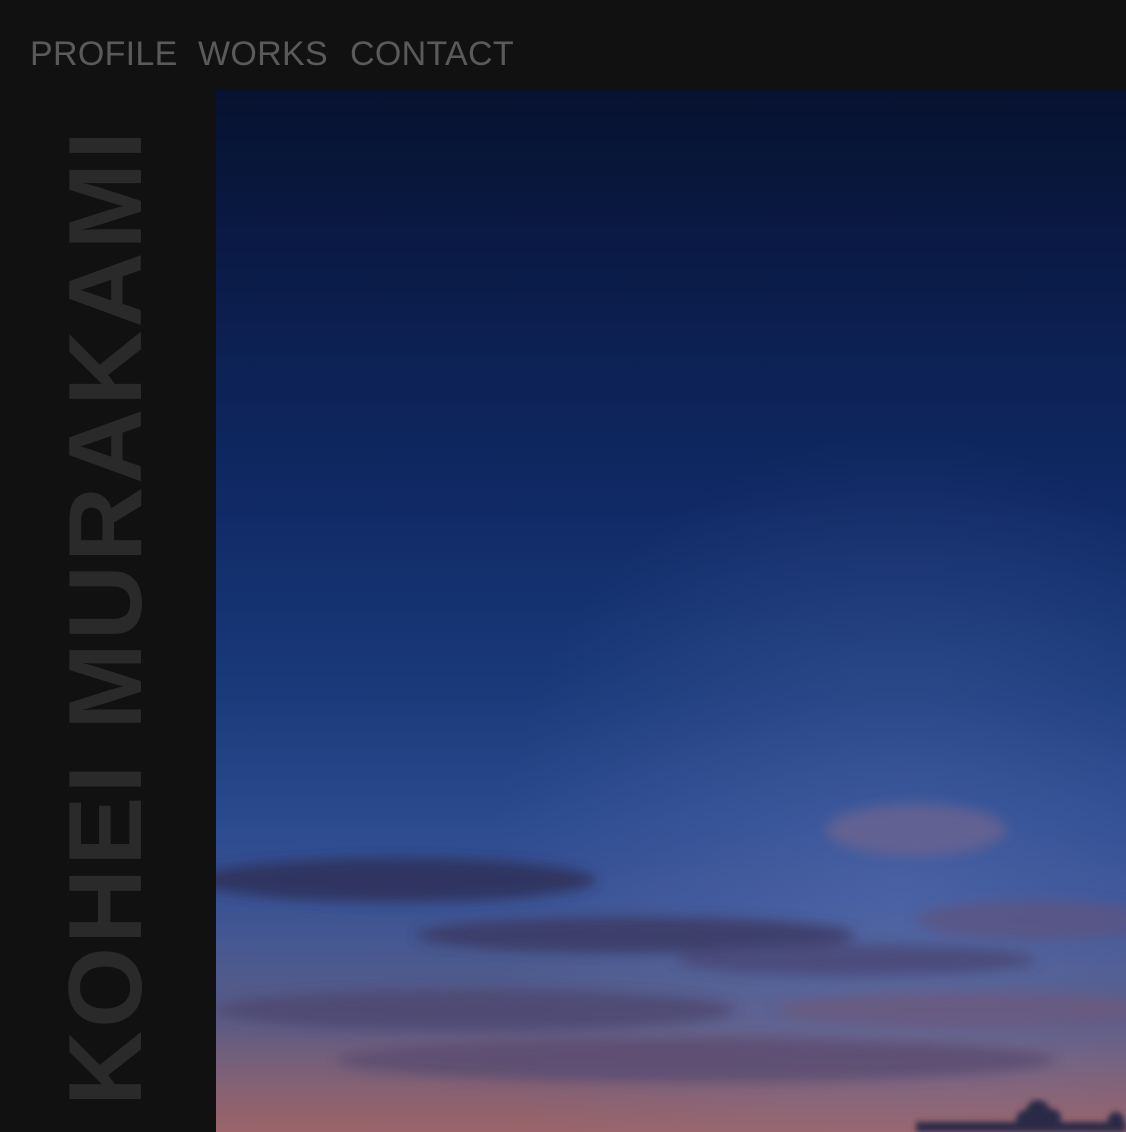  Describe the element at coordinates (563, 45) in the screenshot. I see `top-navigation: PROFILE WORKS CONTACT` at that location.